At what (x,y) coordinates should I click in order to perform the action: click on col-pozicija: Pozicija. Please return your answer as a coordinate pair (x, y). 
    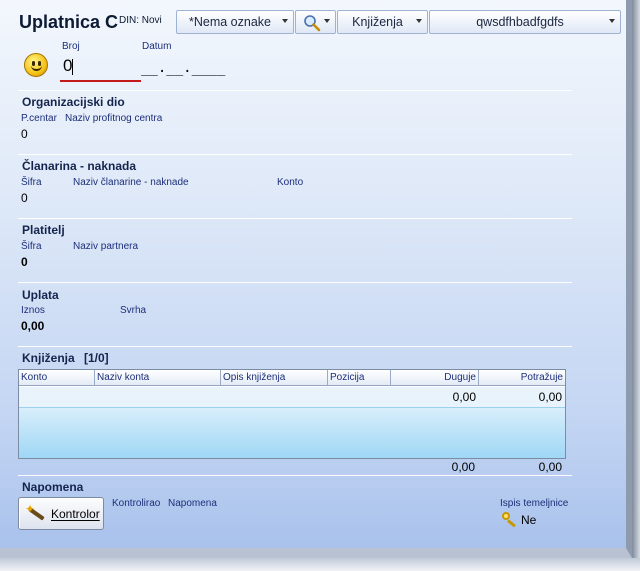
    Looking at the image, I should click on (347, 377).